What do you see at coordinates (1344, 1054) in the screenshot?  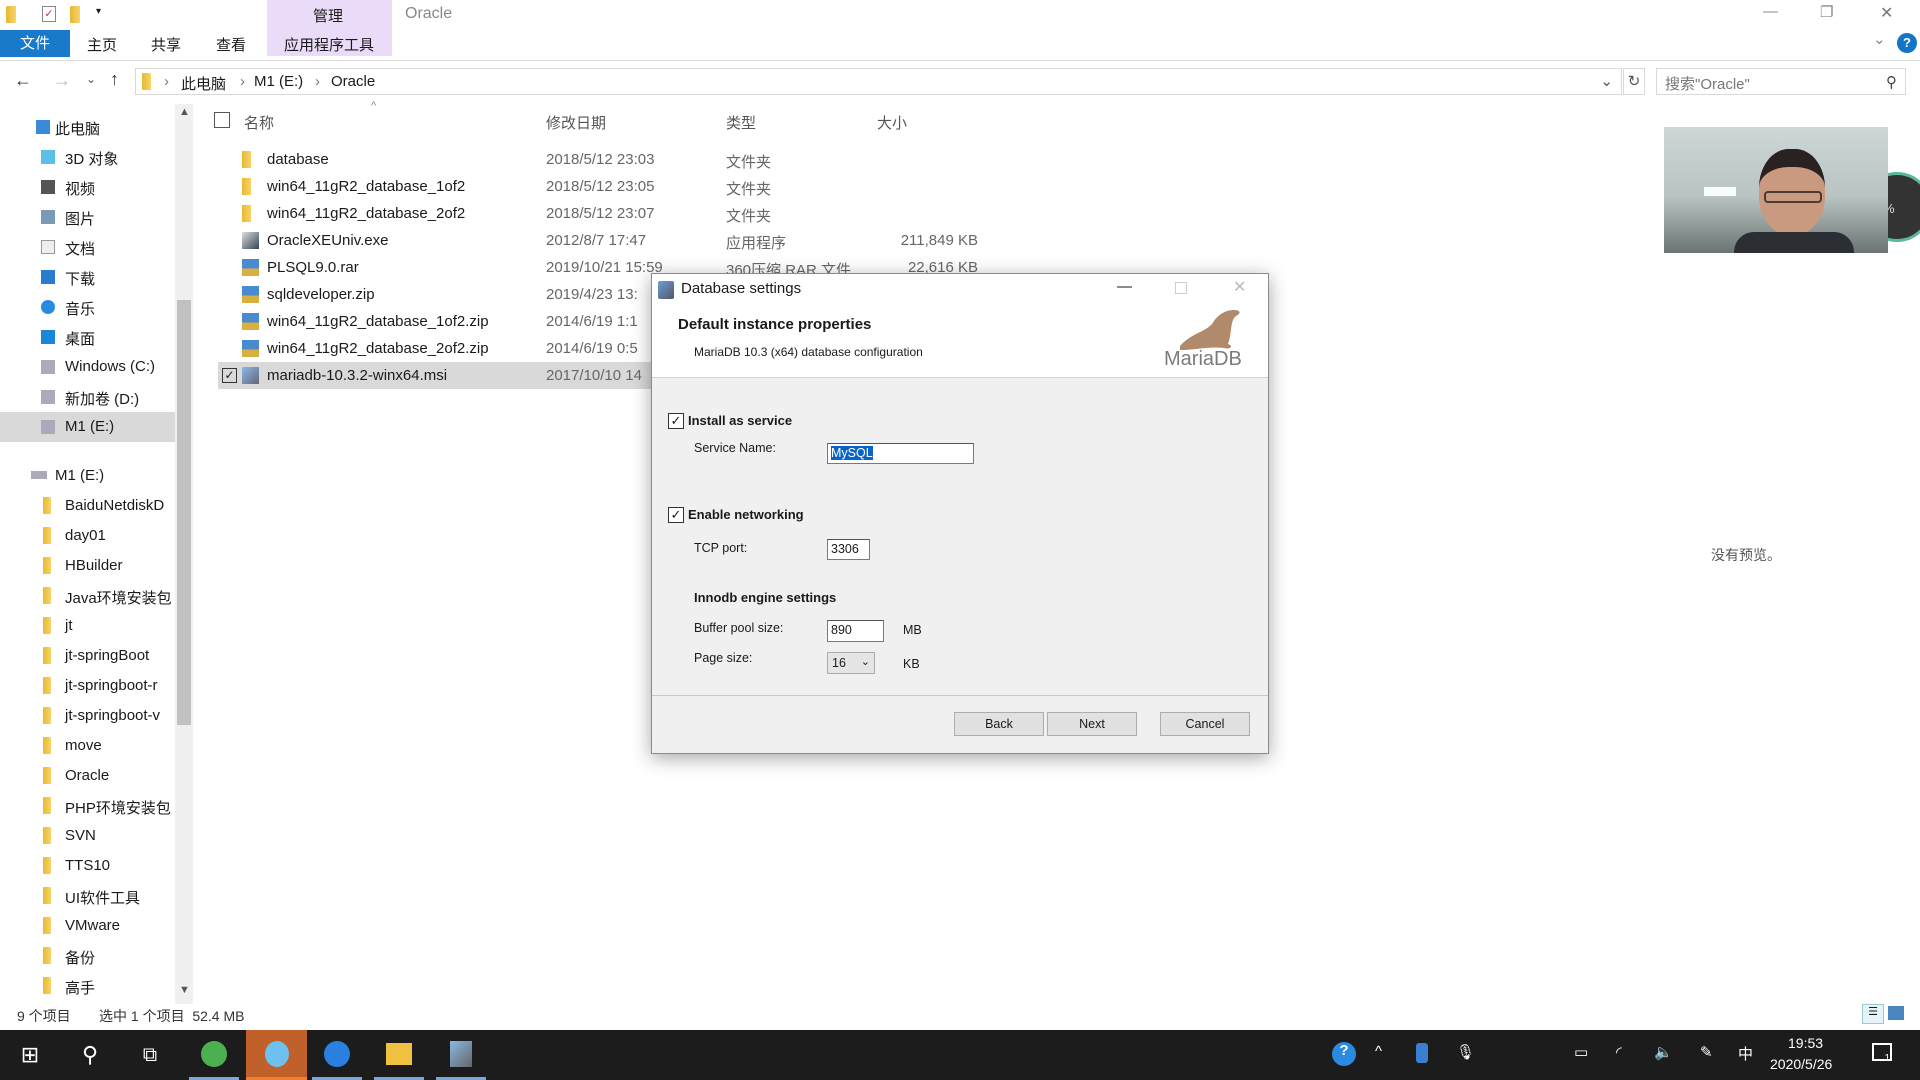 I see `help-tray-icon: ?` at bounding box center [1344, 1054].